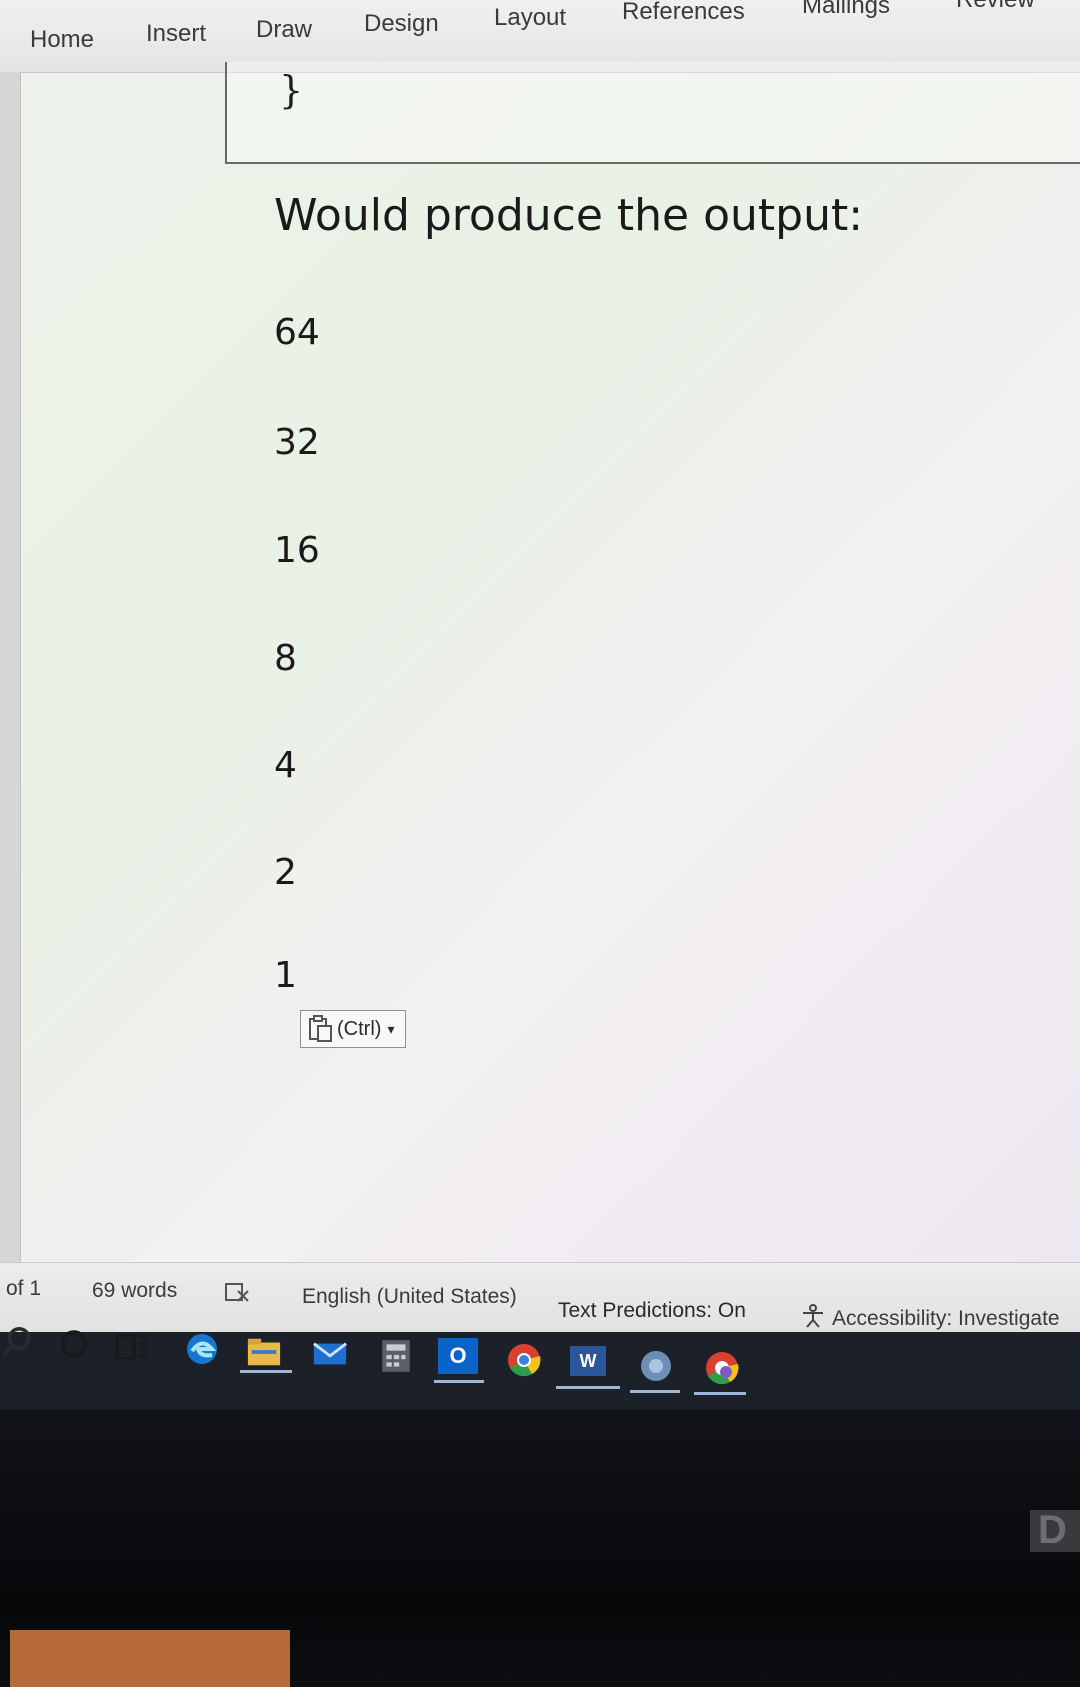 The width and height of the screenshot is (1080, 1687). I want to click on paste-options-button: (Ctrl) ▾, so click(353, 1029).